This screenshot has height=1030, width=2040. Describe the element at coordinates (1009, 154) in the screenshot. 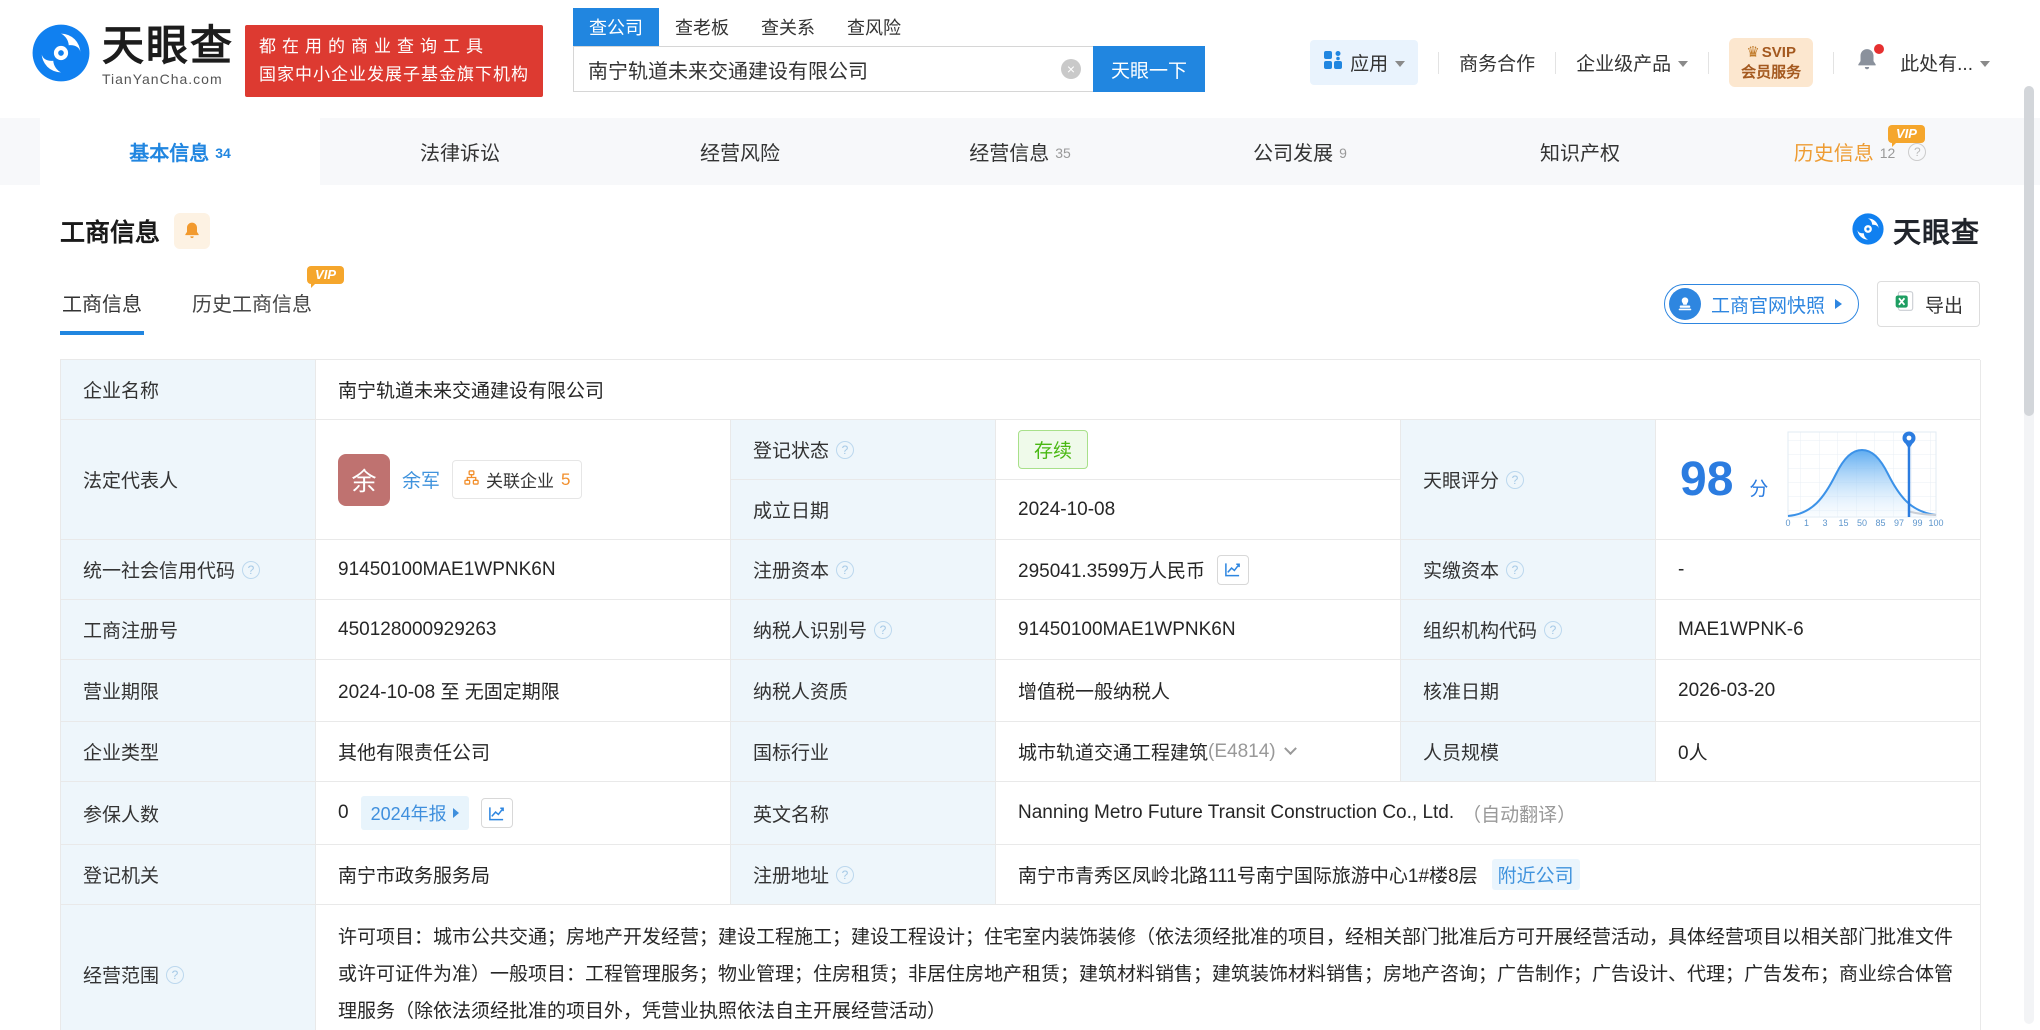

I see `nav-tab-label: 经营信息` at that location.